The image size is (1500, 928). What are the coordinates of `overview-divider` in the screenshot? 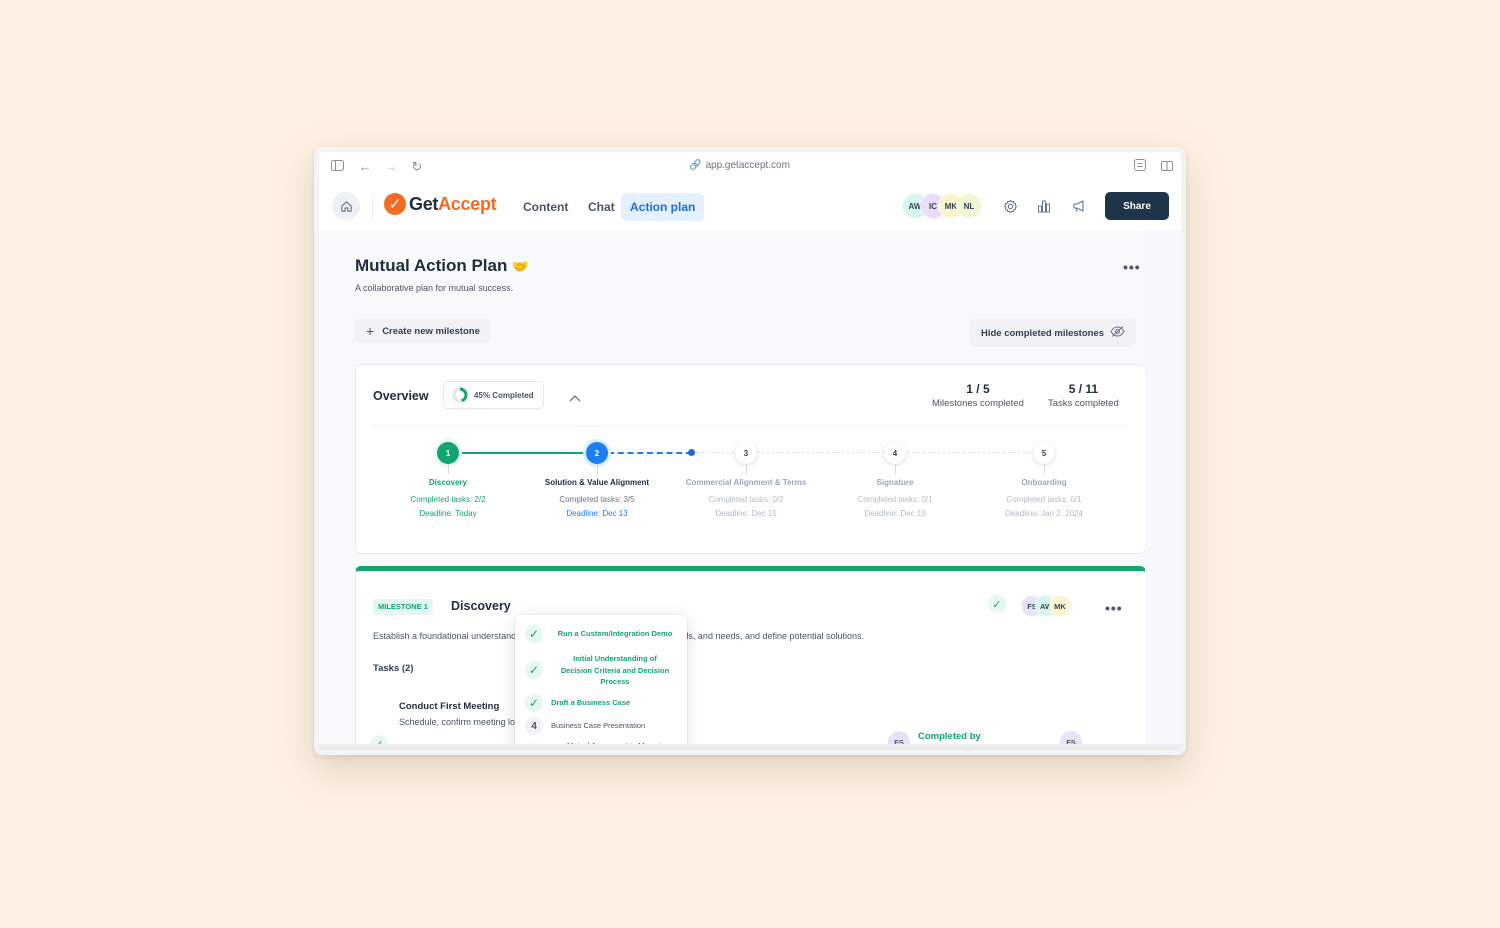 It's located at (750, 425).